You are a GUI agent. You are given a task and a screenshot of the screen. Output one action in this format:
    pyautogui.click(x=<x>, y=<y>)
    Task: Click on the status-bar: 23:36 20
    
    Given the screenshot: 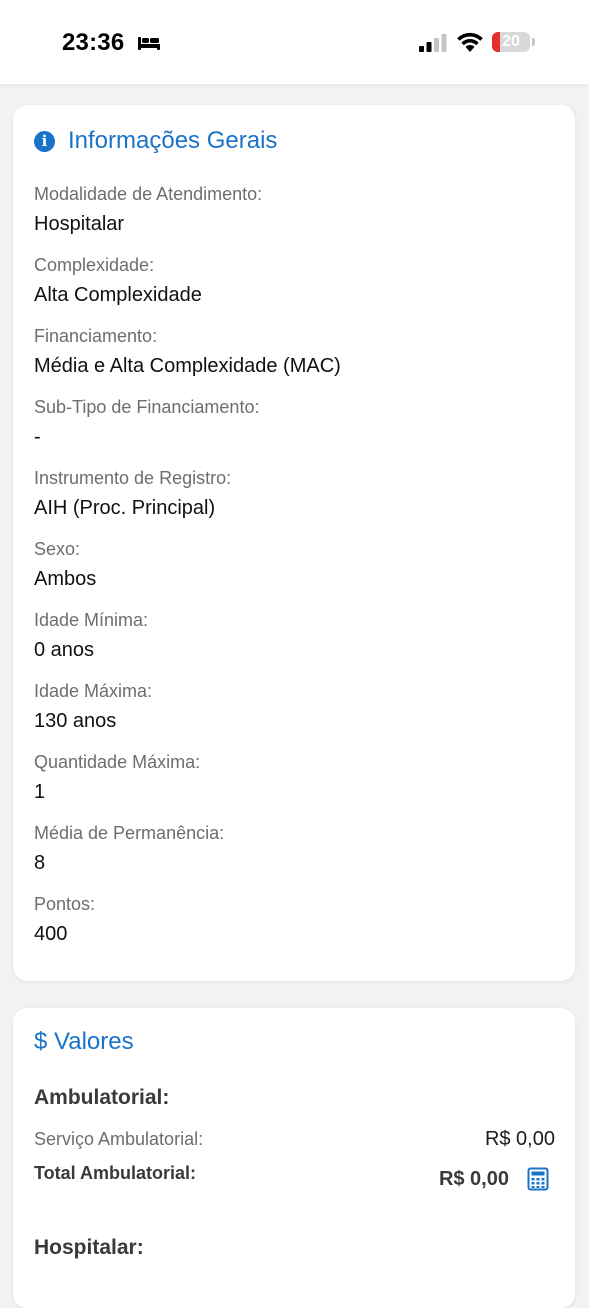 What is the action you would take?
    pyautogui.click(x=294, y=42)
    